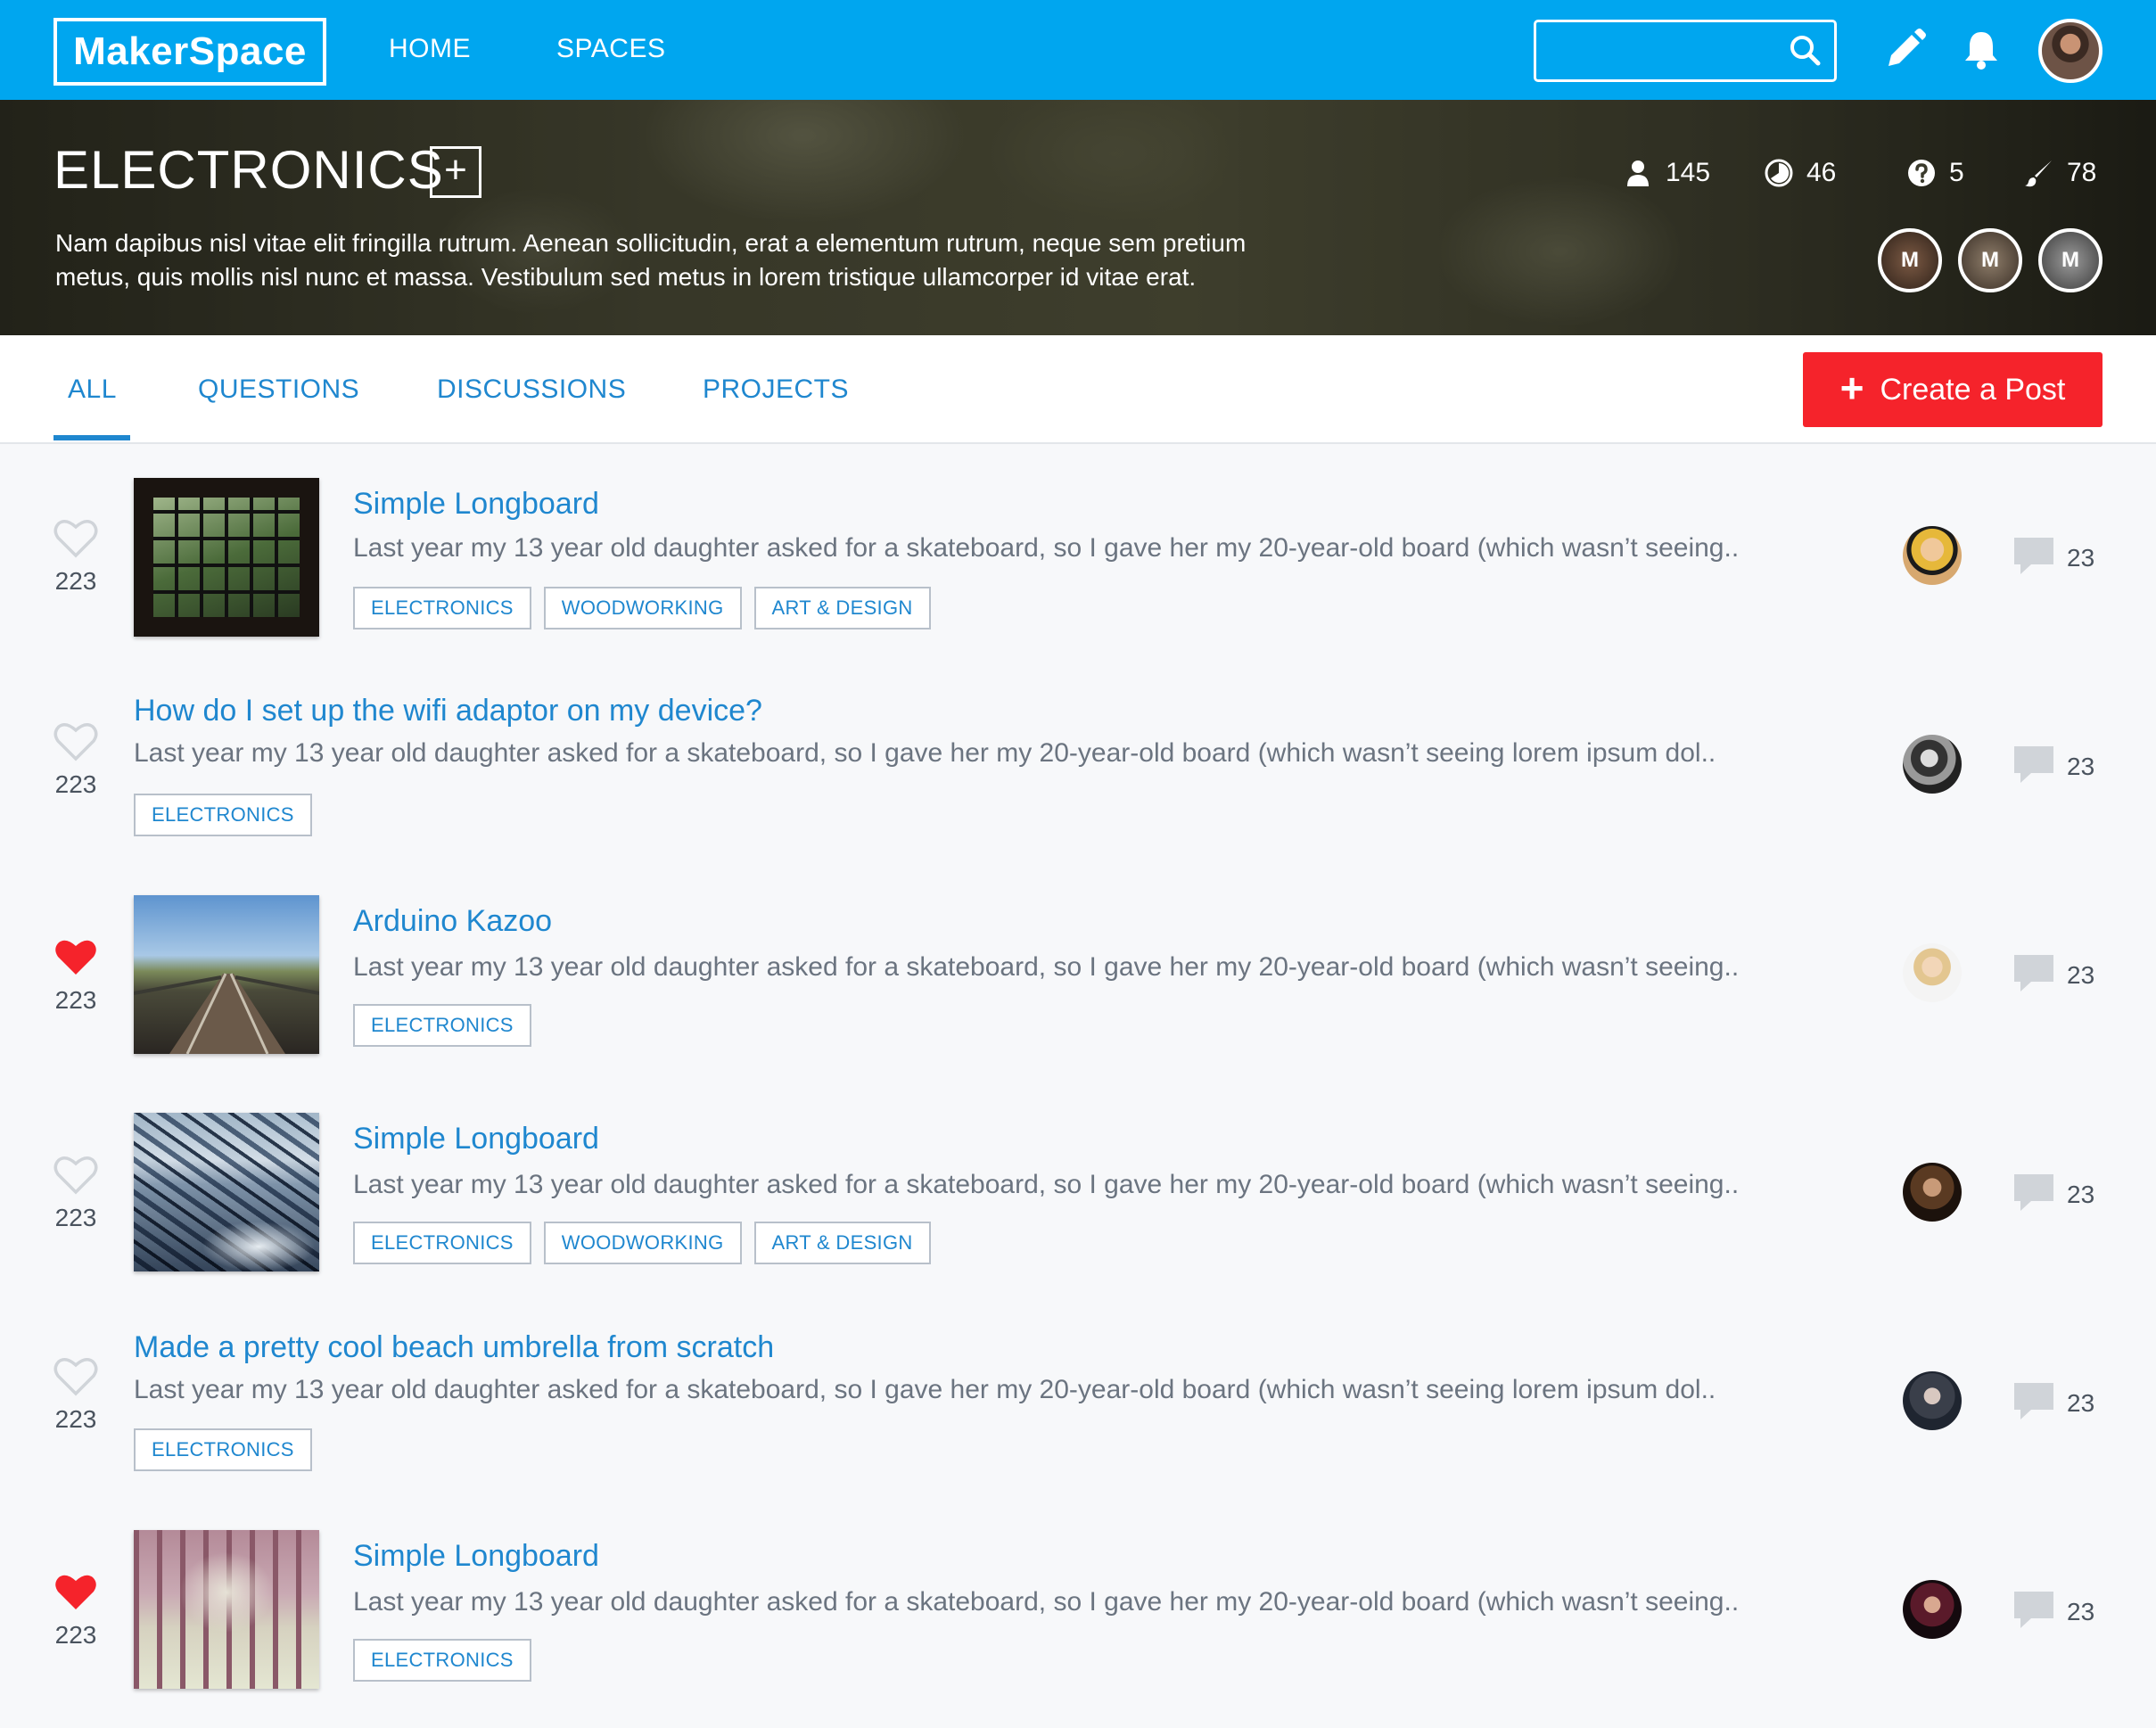  I want to click on members-stat: 145, so click(1666, 173).